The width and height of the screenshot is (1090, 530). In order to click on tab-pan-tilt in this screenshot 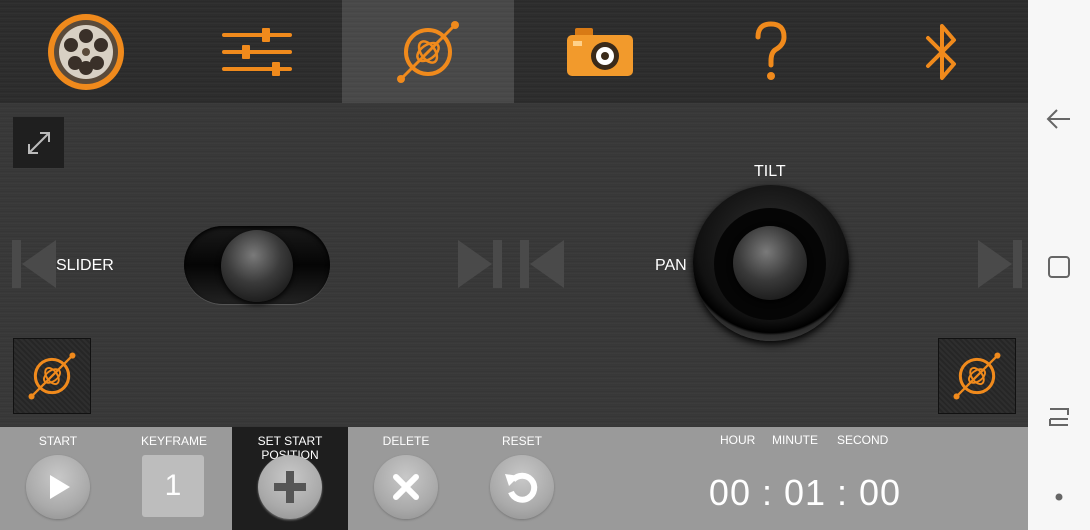, I will do `click(428, 51)`.